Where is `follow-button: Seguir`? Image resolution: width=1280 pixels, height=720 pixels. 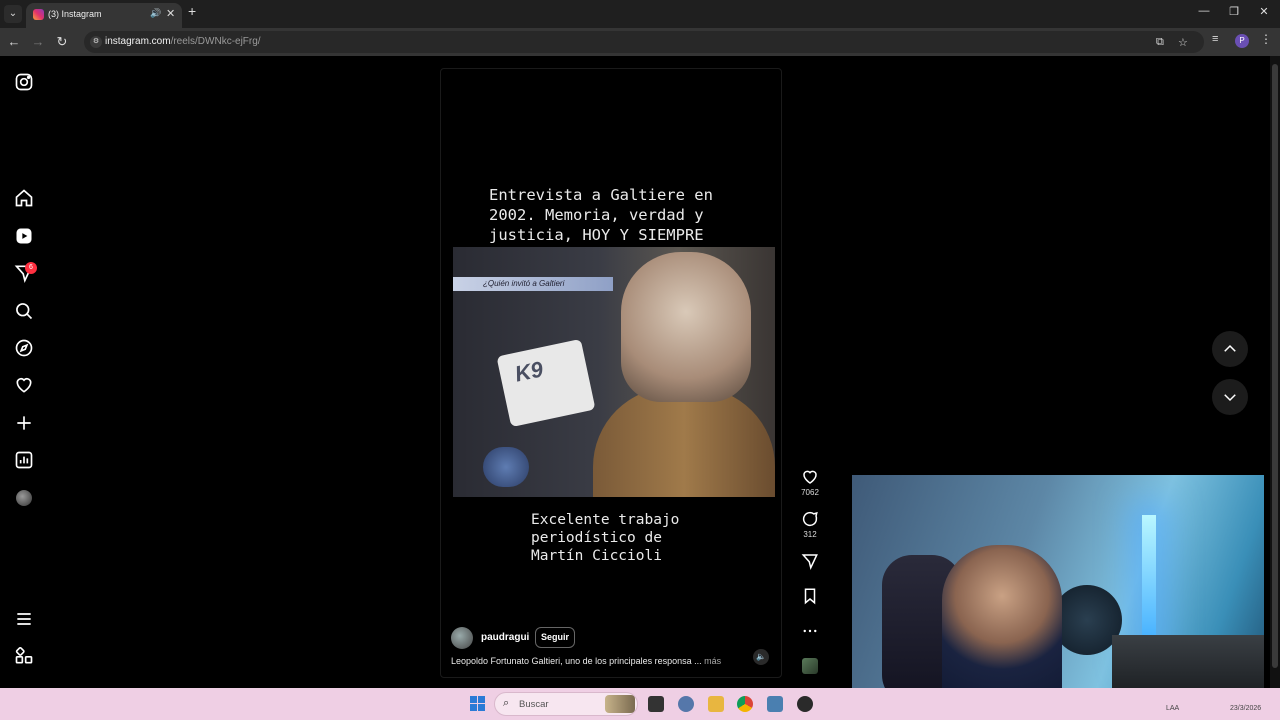
follow-button: Seguir is located at coordinates (555, 637).